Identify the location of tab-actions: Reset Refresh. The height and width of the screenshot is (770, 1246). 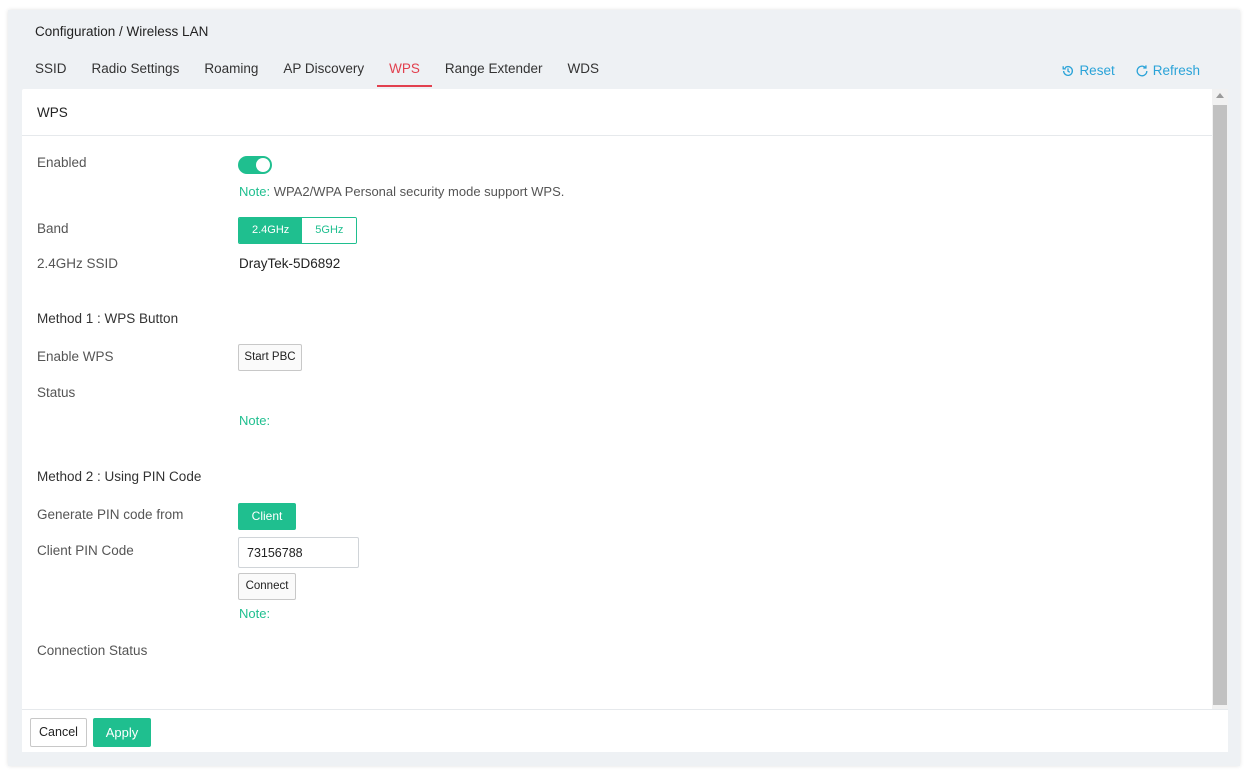
(1130, 70).